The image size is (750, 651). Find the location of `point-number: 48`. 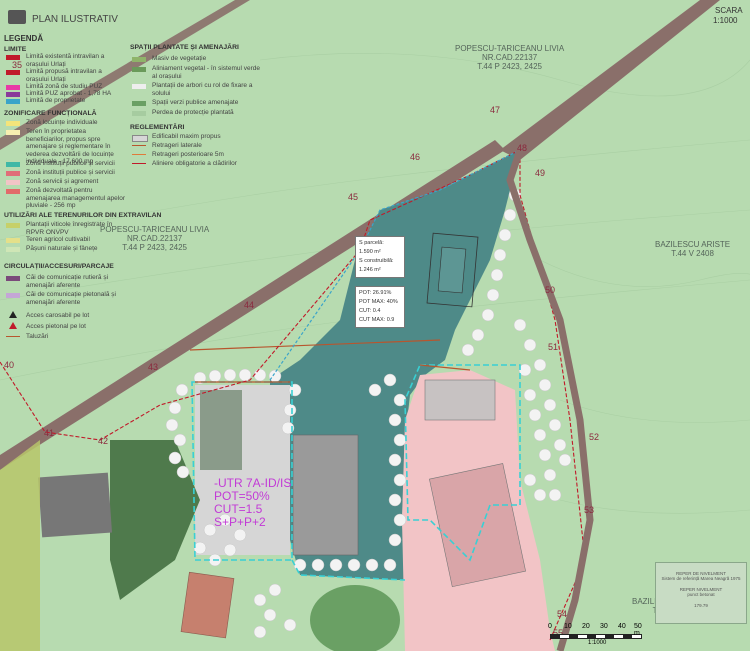

point-number: 48 is located at coordinates (522, 148).